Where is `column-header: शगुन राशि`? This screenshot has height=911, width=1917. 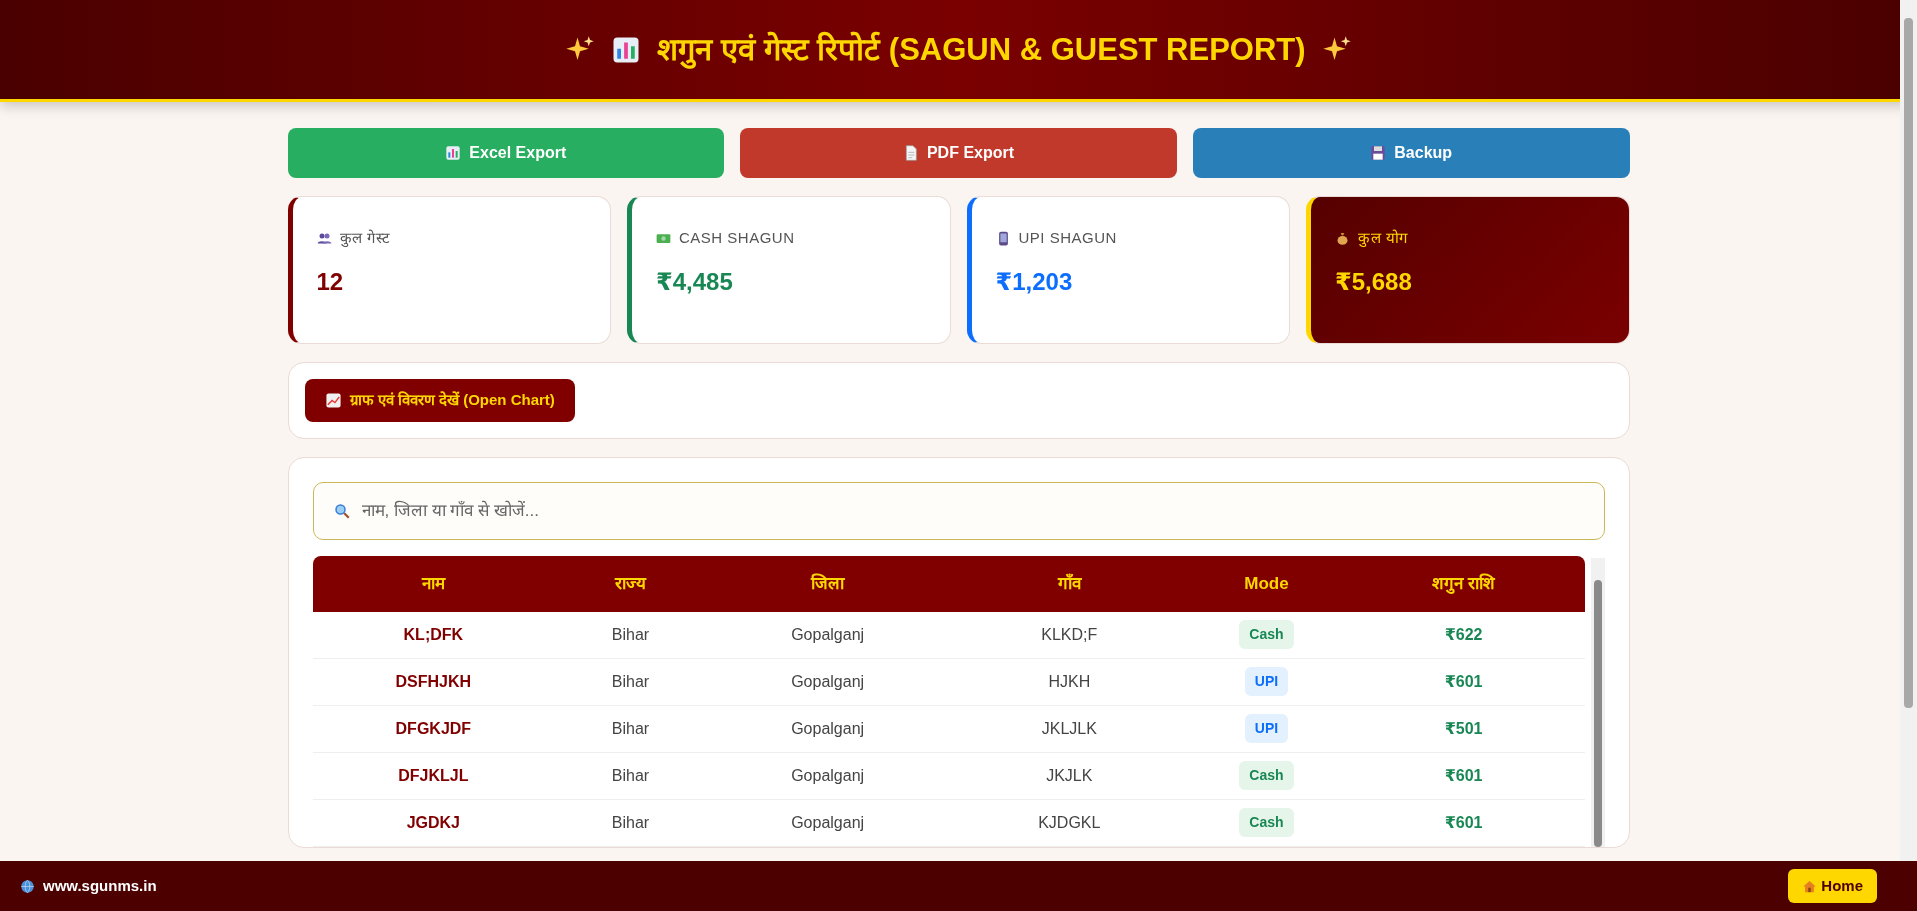 column-header: शगुन राशि is located at coordinates (1463, 584).